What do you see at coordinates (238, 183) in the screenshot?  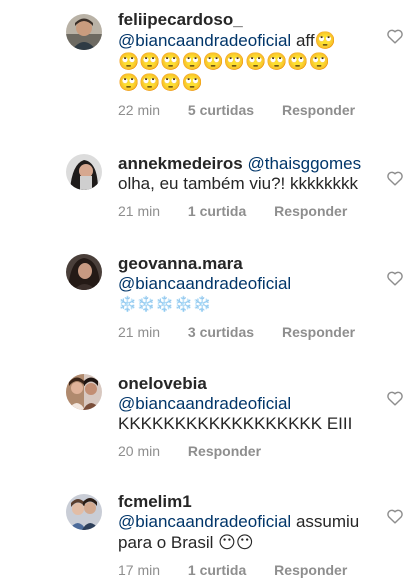 I see `comment-text: olha, eu também viu?! kkkkkkkk` at bounding box center [238, 183].